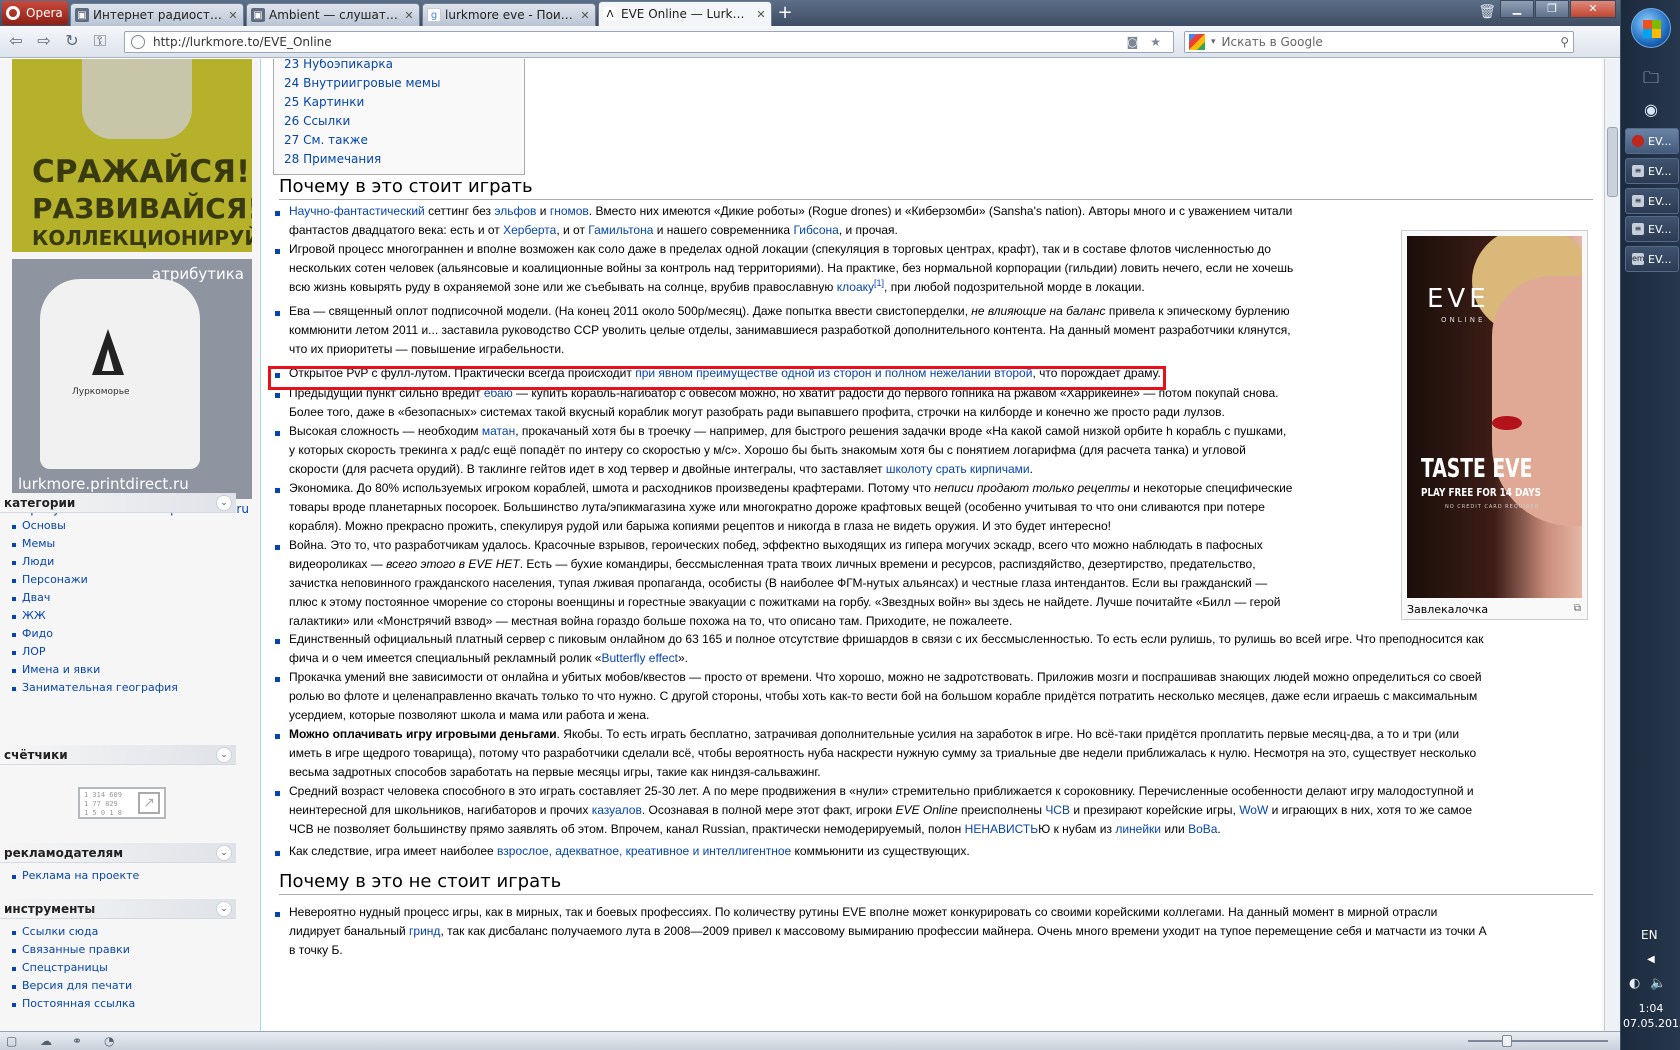  What do you see at coordinates (1651, 78) in the screenshot?
I see `folder-icon: 🗀` at bounding box center [1651, 78].